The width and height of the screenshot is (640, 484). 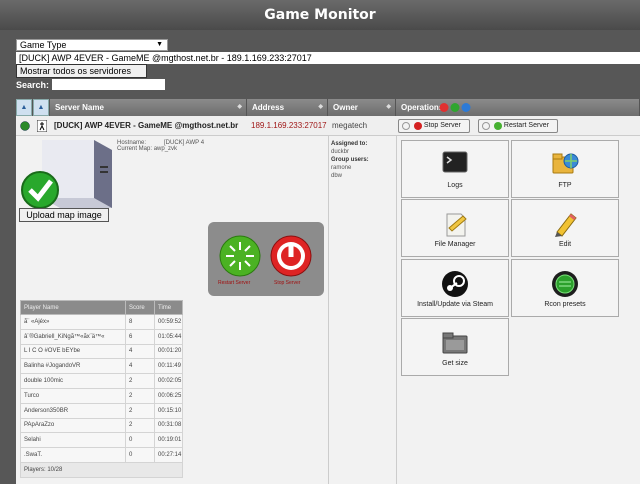 I want to click on player-name: ã¨ «Ajéx», so click(x=73, y=322).